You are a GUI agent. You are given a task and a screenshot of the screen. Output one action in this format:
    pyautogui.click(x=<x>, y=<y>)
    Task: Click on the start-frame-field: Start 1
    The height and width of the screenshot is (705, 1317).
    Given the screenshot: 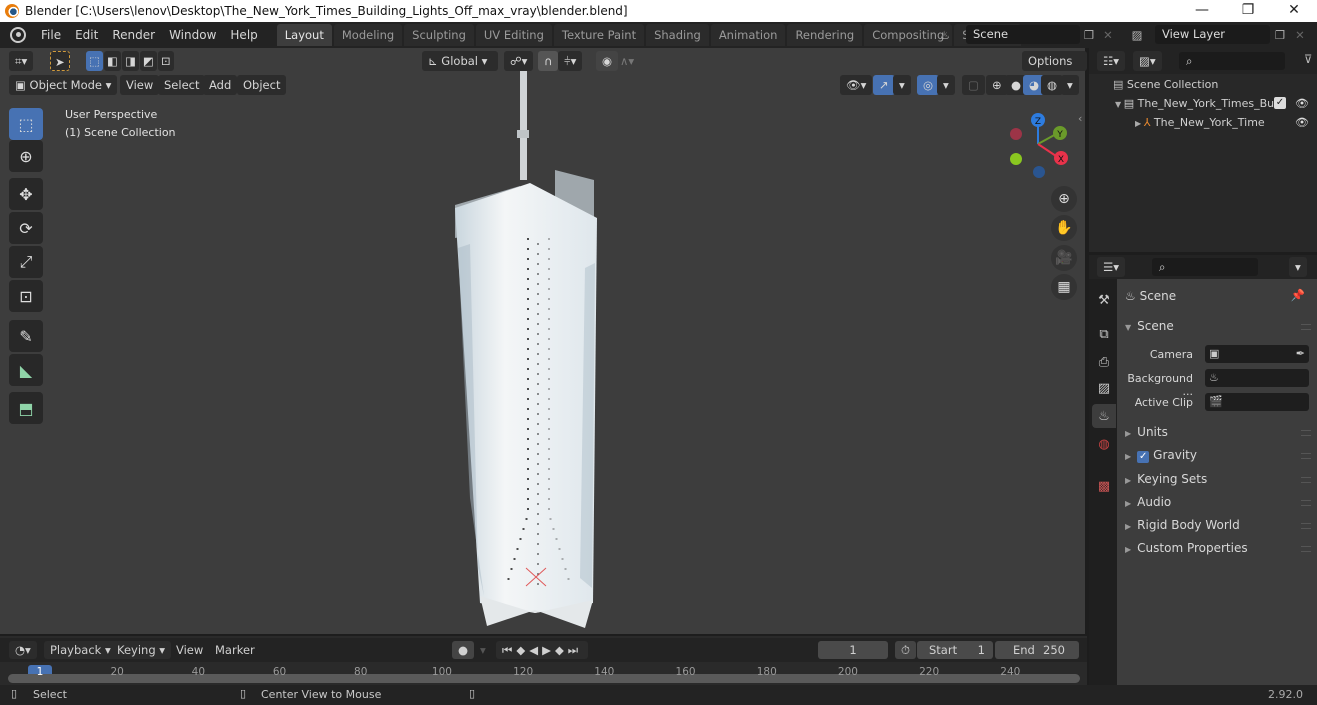 What is the action you would take?
    pyautogui.click(x=955, y=650)
    